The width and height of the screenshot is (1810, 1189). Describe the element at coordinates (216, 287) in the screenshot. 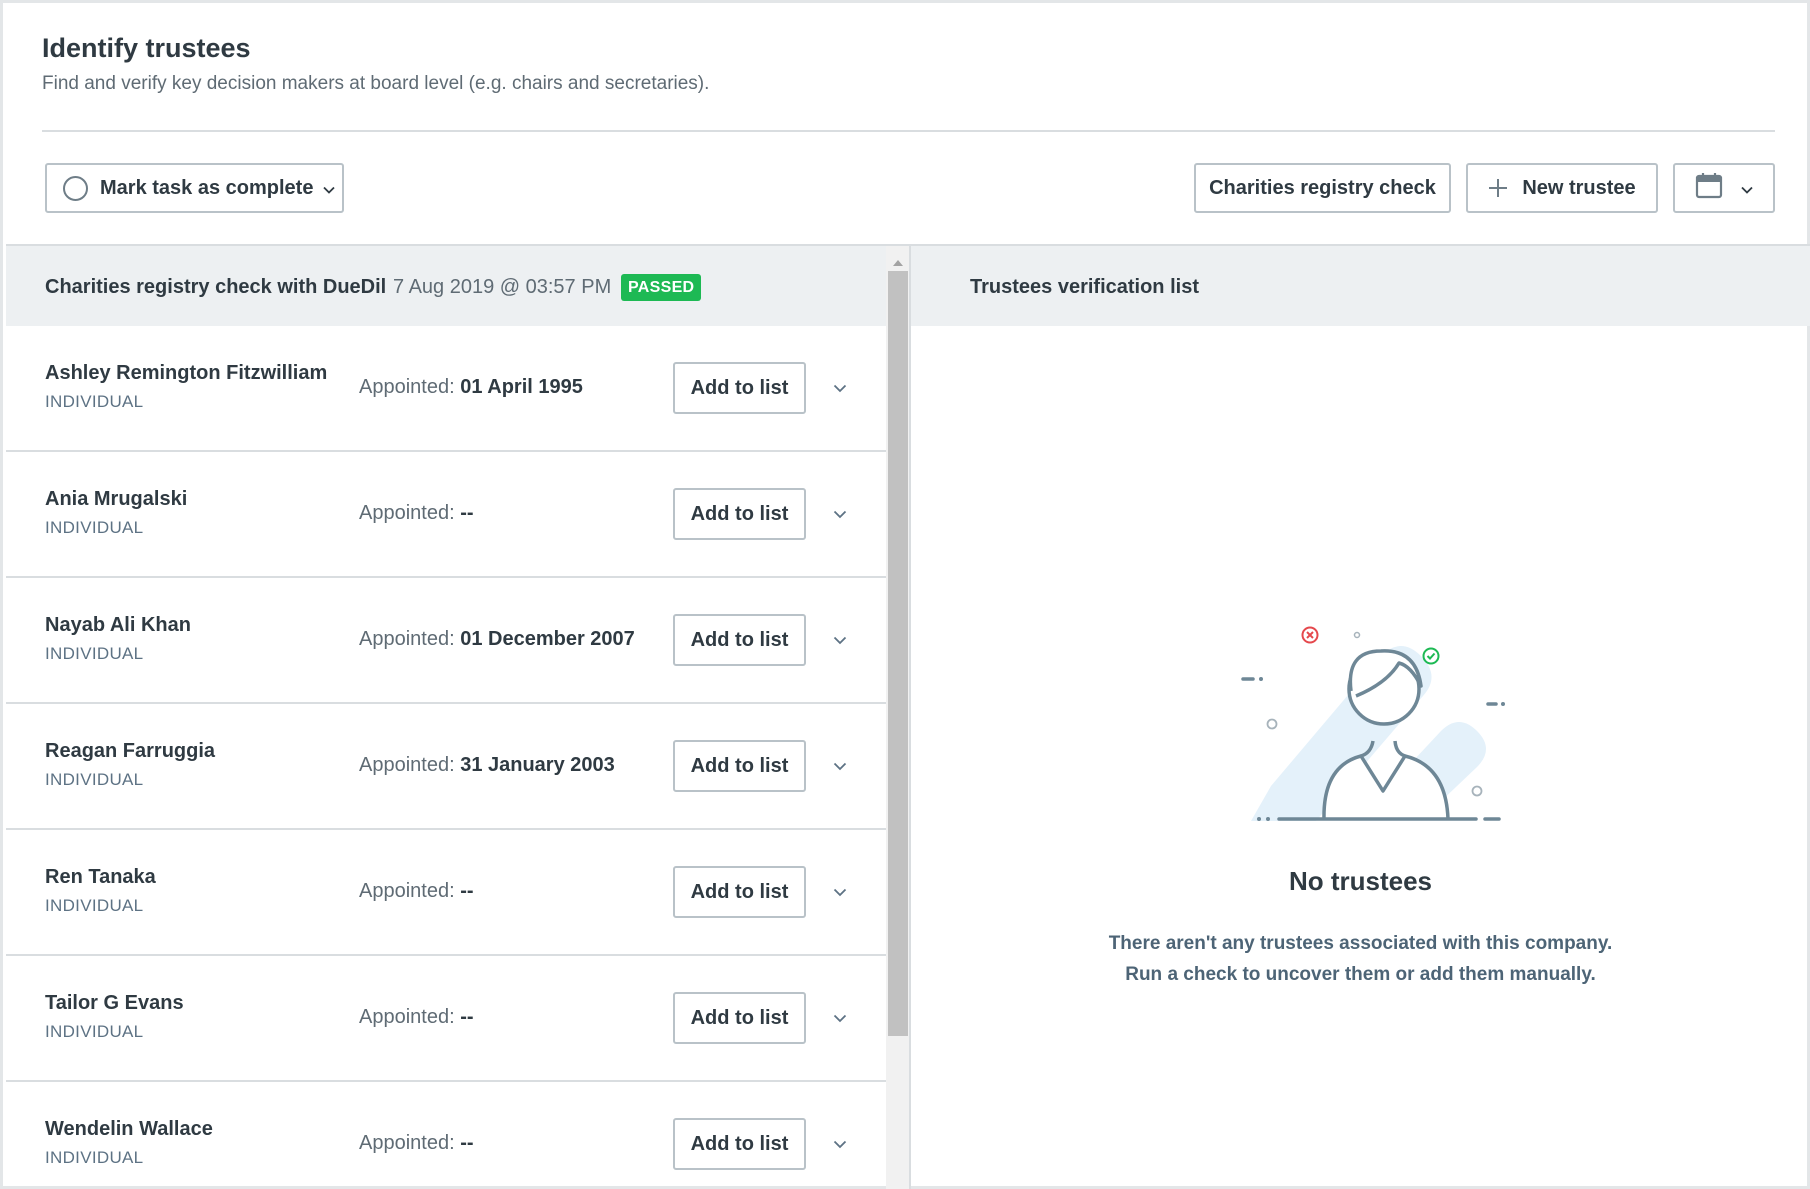

I see `registry-check-title: Charities registry check with DueDil` at that location.